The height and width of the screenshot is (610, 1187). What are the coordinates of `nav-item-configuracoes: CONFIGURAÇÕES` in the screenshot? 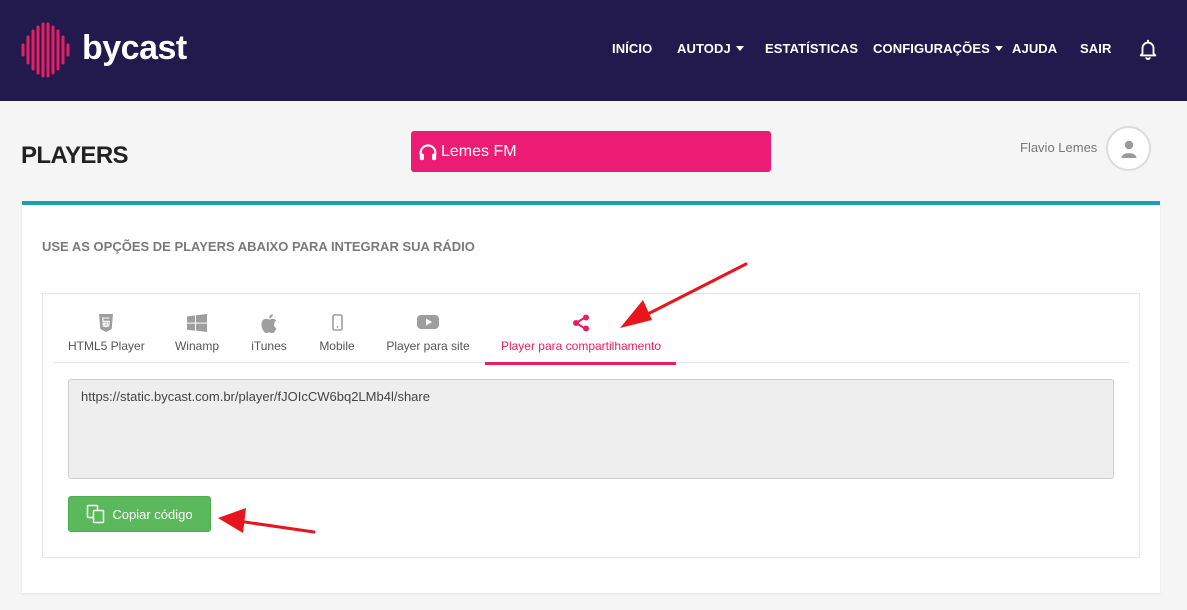 It's located at (938, 48).